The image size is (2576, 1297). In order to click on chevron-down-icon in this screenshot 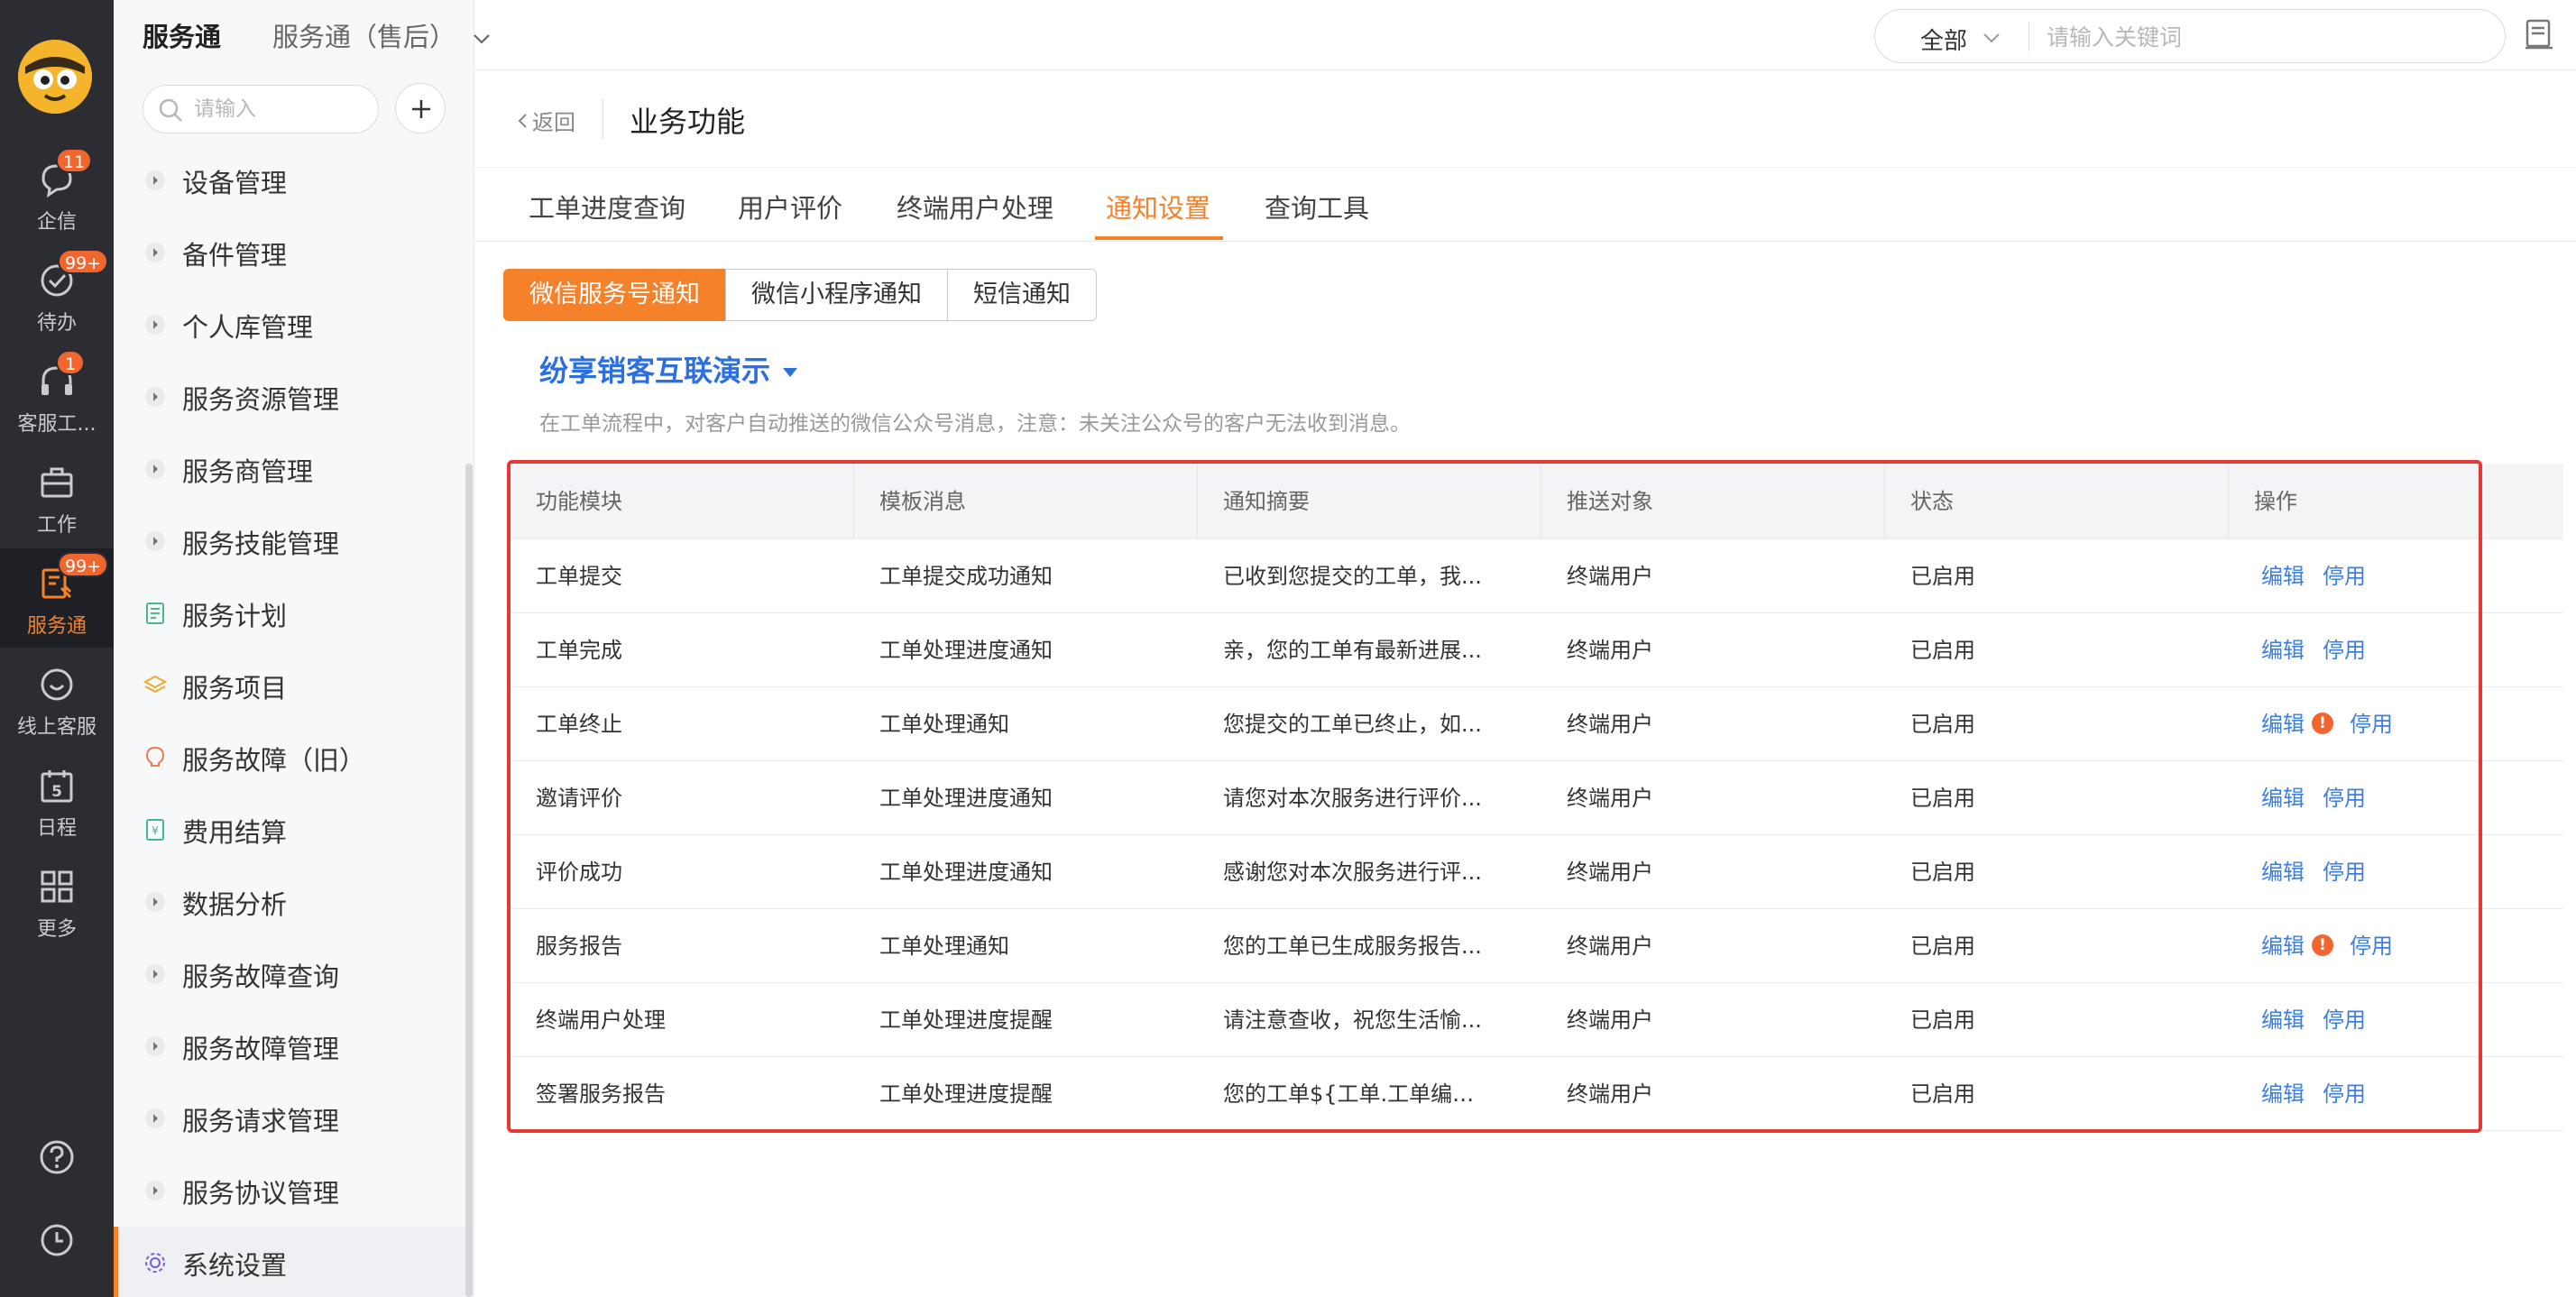, I will do `click(1992, 38)`.